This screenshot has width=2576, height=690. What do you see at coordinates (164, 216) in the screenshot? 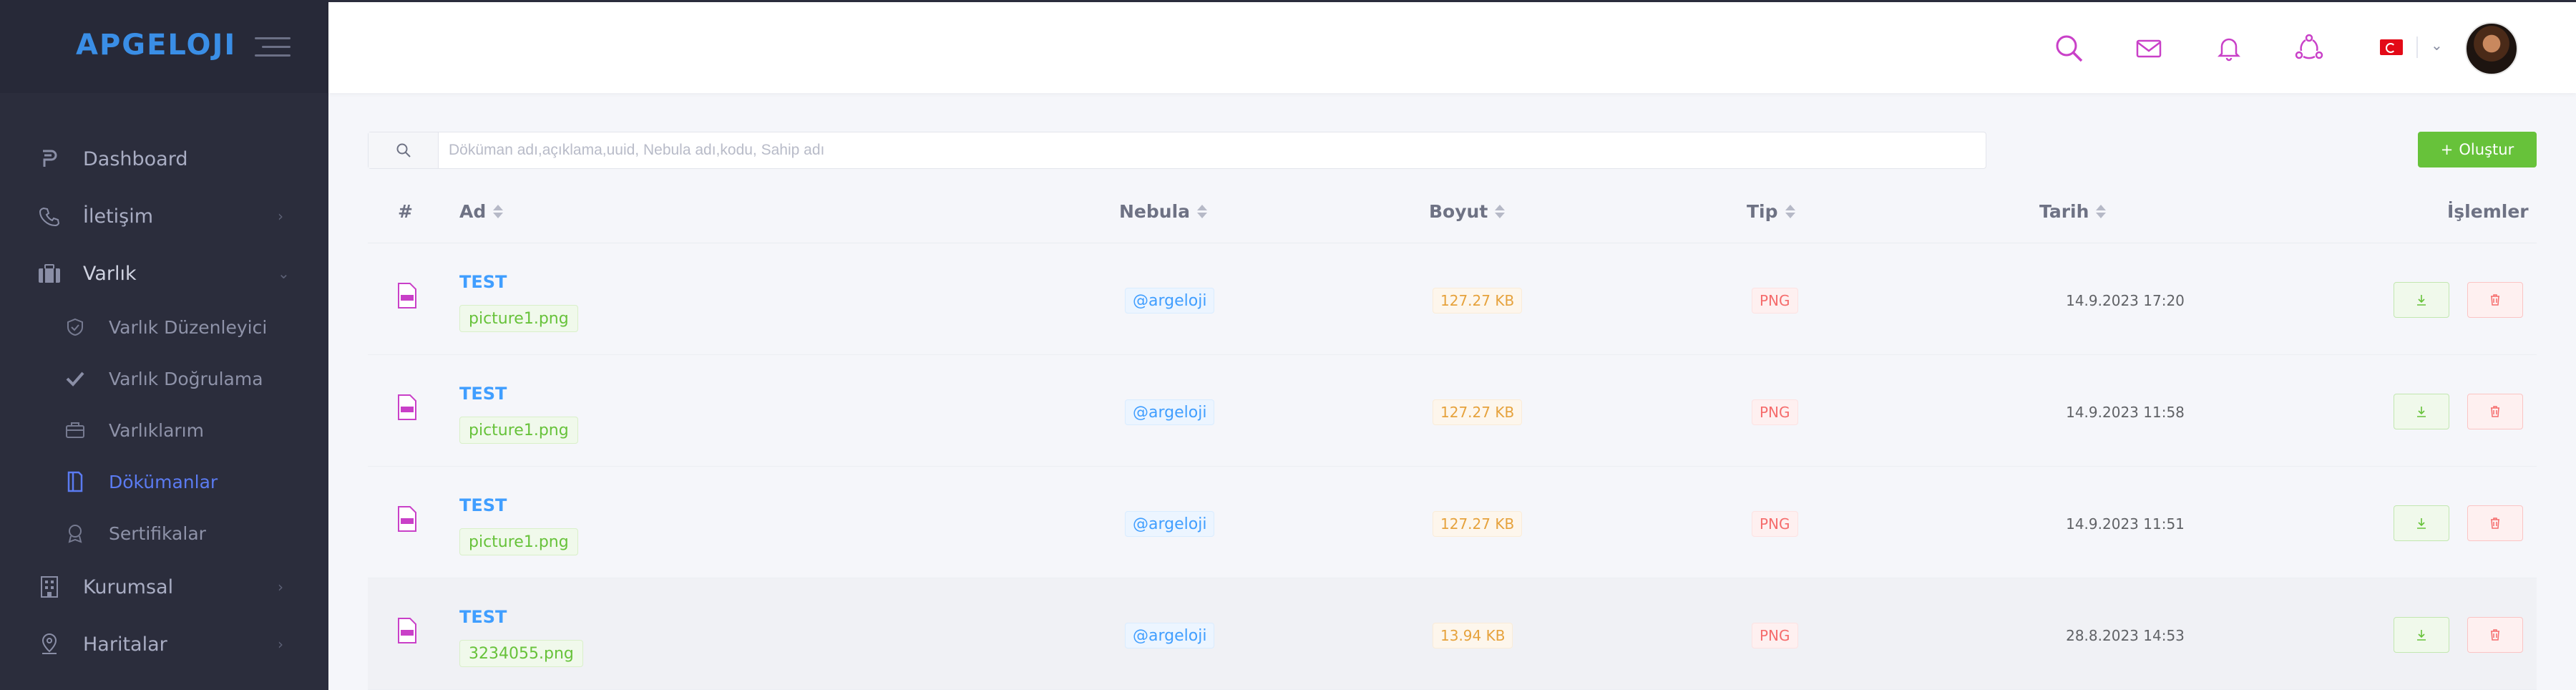
I see `sidebar-item-iletisim: İletişim ›` at bounding box center [164, 216].